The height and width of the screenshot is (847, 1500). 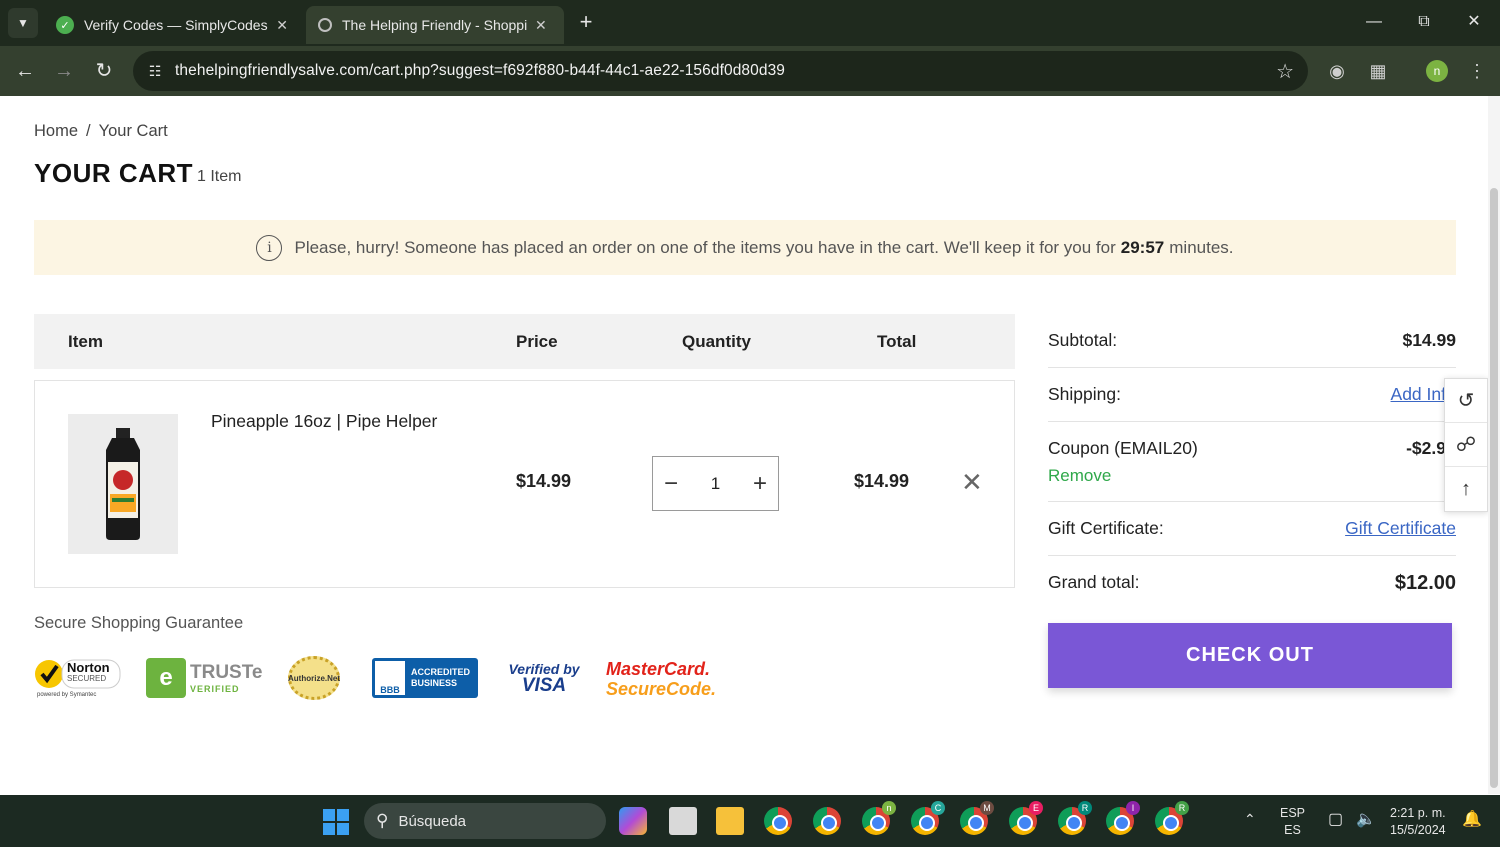 I want to click on chrome-profile-icon, so click(x=827, y=821).